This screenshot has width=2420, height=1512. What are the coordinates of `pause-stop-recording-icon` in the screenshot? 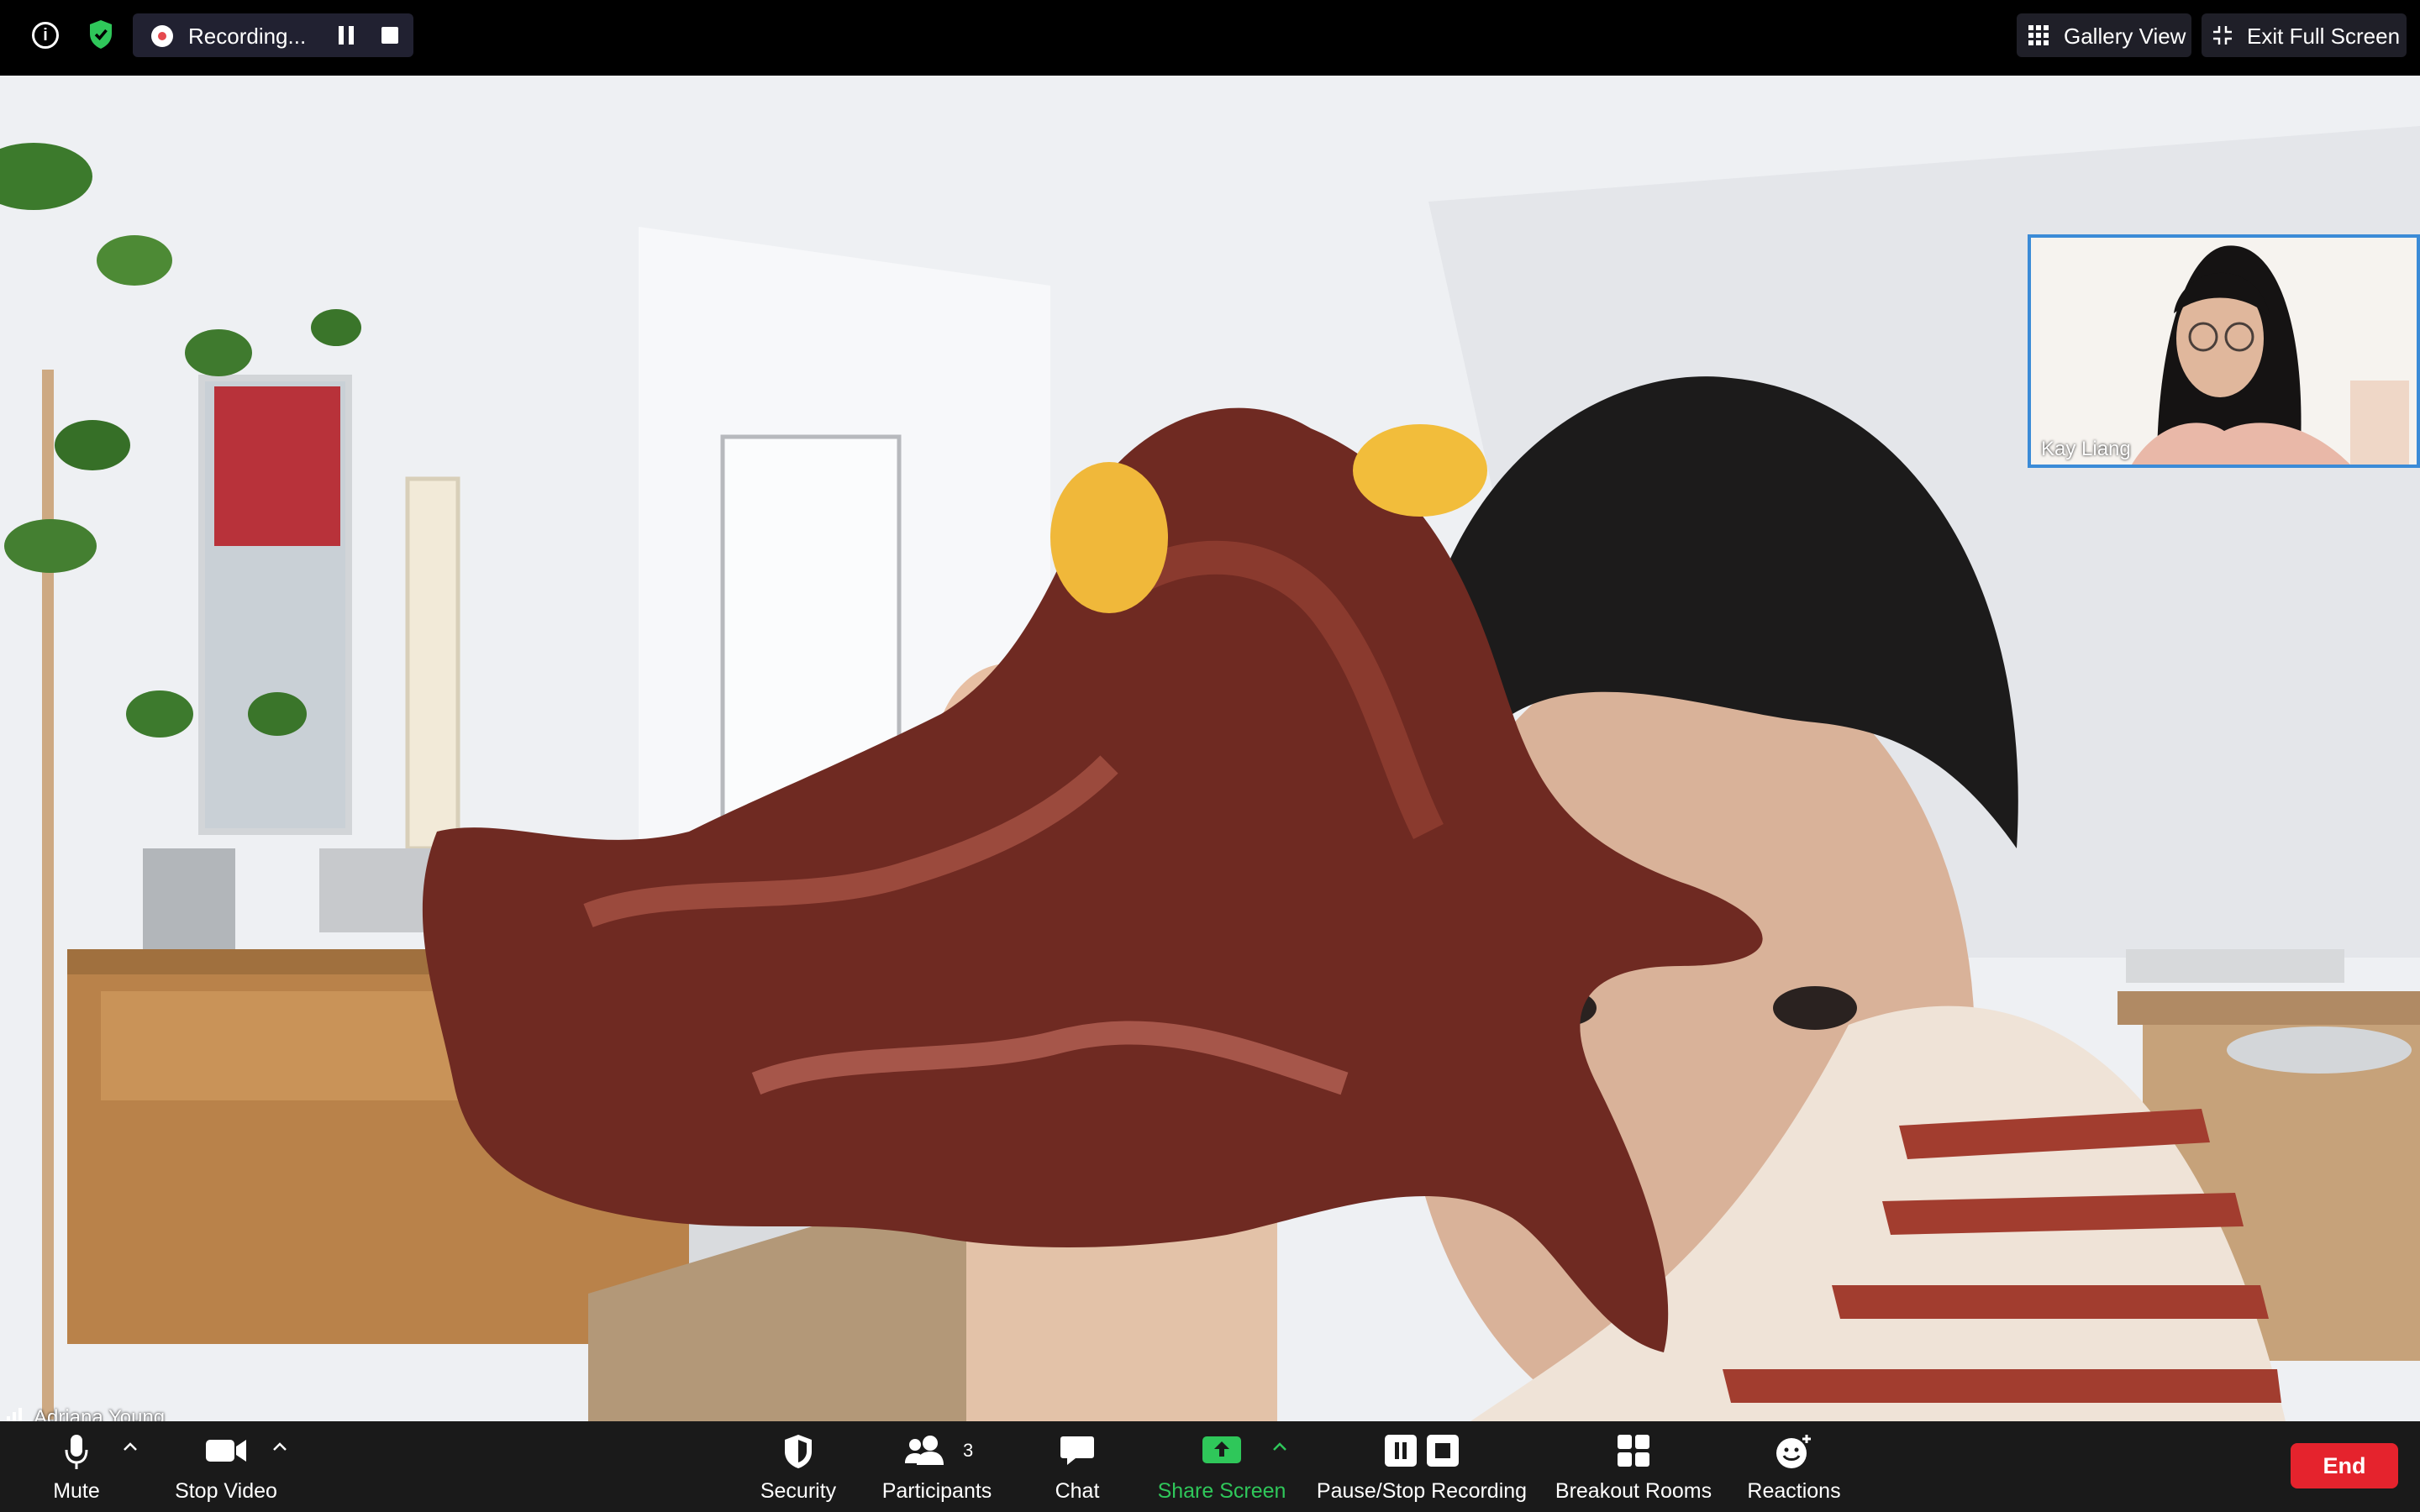 It's located at (1422, 1451).